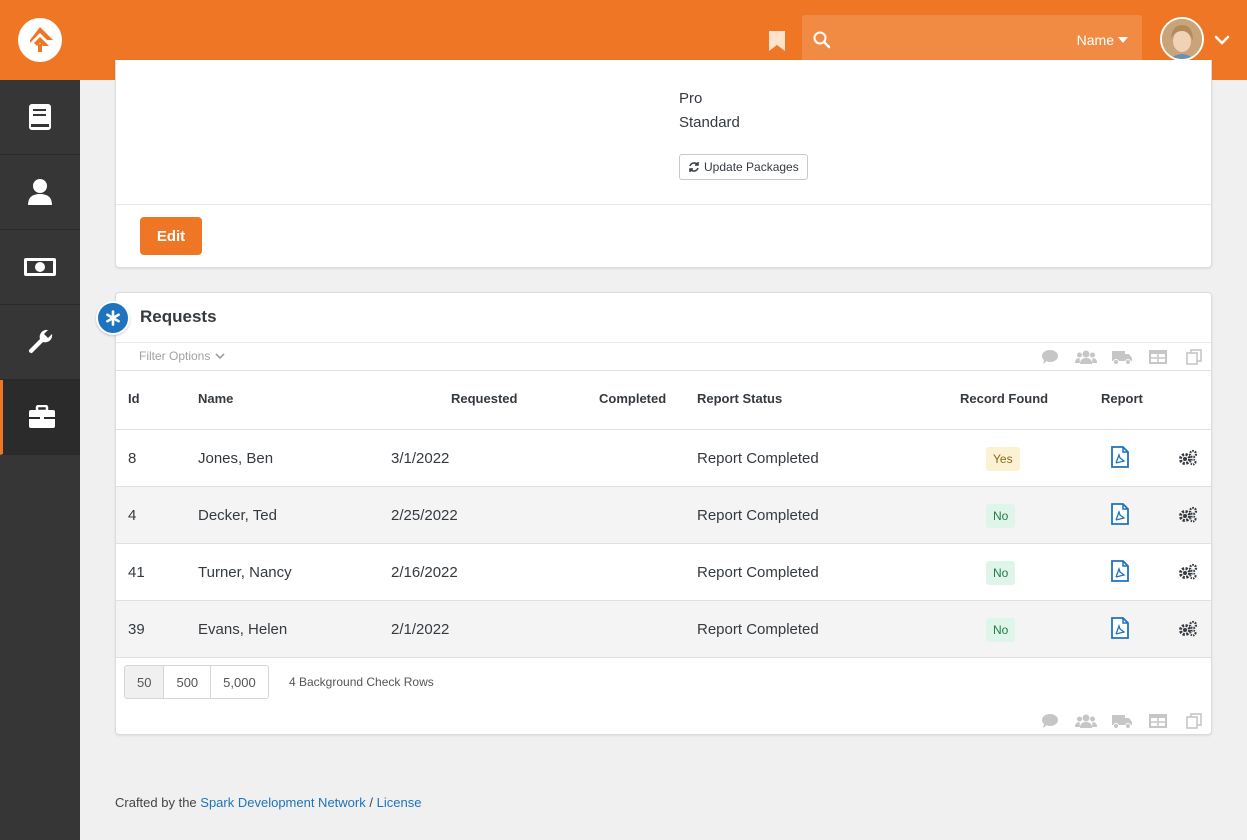 This screenshot has height=840, width=1247. Describe the element at coordinates (239, 682) in the screenshot. I see `page-size-option: 5,000` at that location.